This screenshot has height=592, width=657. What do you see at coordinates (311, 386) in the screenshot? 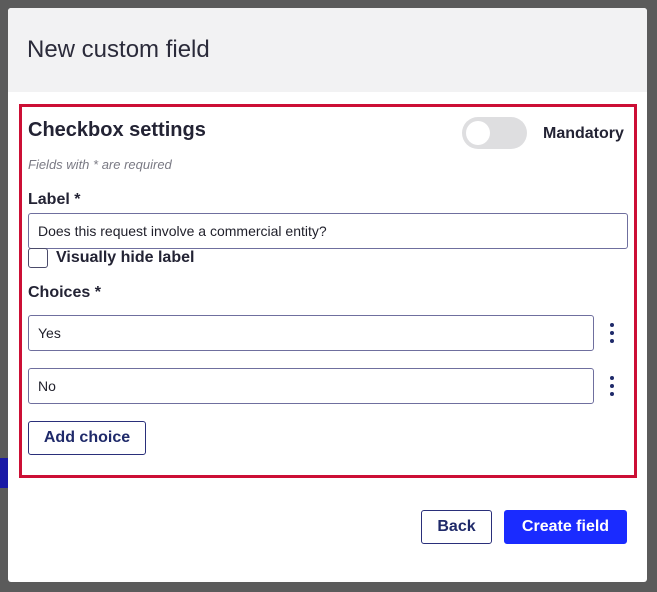
I see `choice-input-no: No` at bounding box center [311, 386].